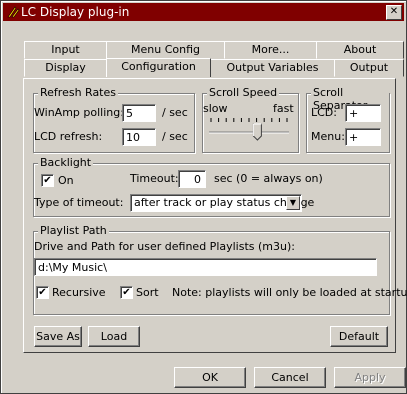 This screenshot has height=394, width=407. Describe the element at coordinates (42, 292) in the screenshot. I see `recursive-checkbox: ✔` at that location.